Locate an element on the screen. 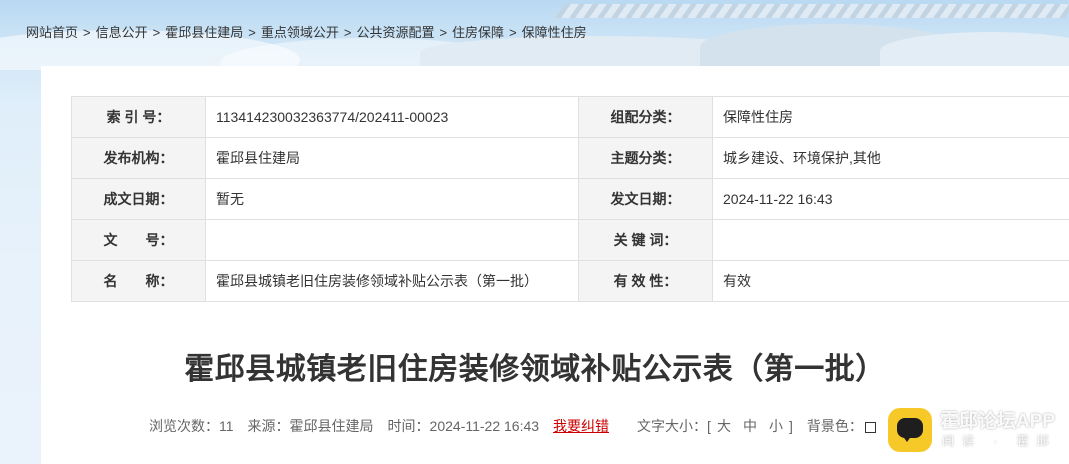 The width and height of the screenshot is (1069, 464). source-value: 霍邱县住建局 is located at coordinates (331, 426).